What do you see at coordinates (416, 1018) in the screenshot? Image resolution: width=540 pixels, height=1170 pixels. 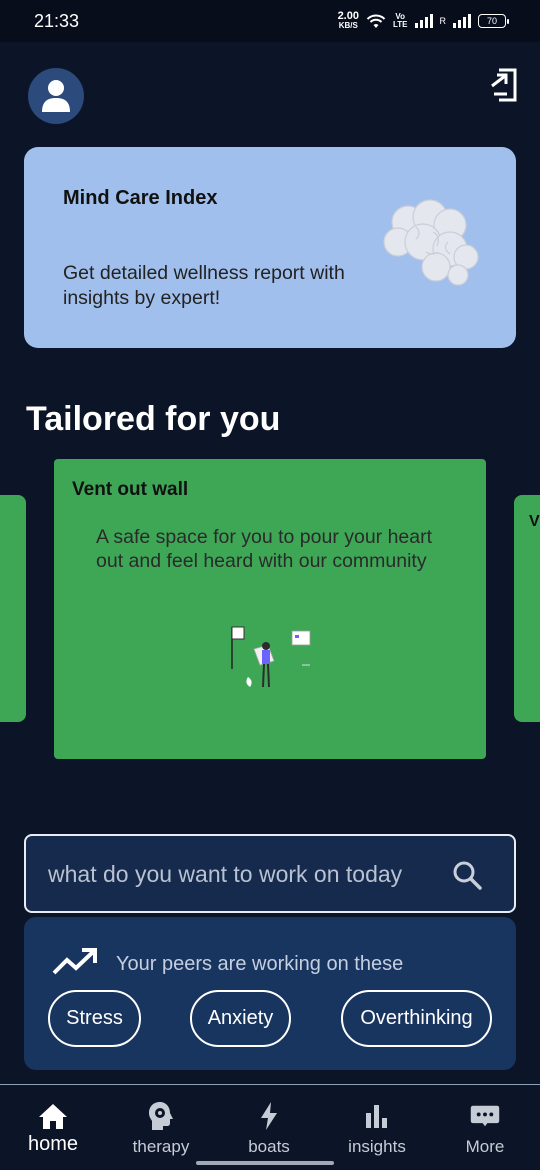 I see `chip-overthinking: Overthinking` at bounding box center [416, 1018].